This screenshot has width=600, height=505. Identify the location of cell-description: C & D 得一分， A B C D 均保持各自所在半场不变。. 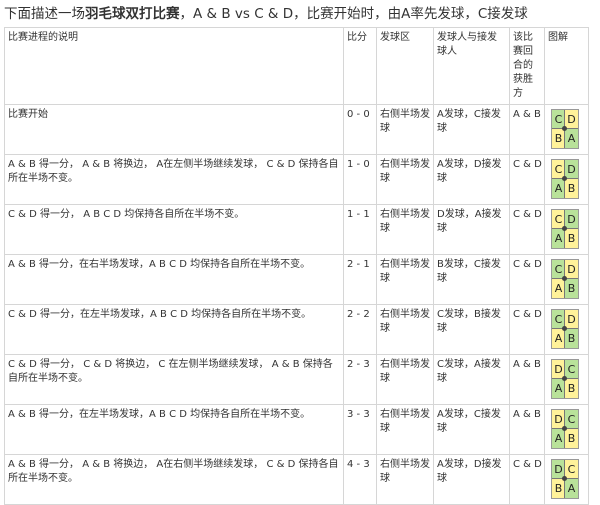
(174, 229).